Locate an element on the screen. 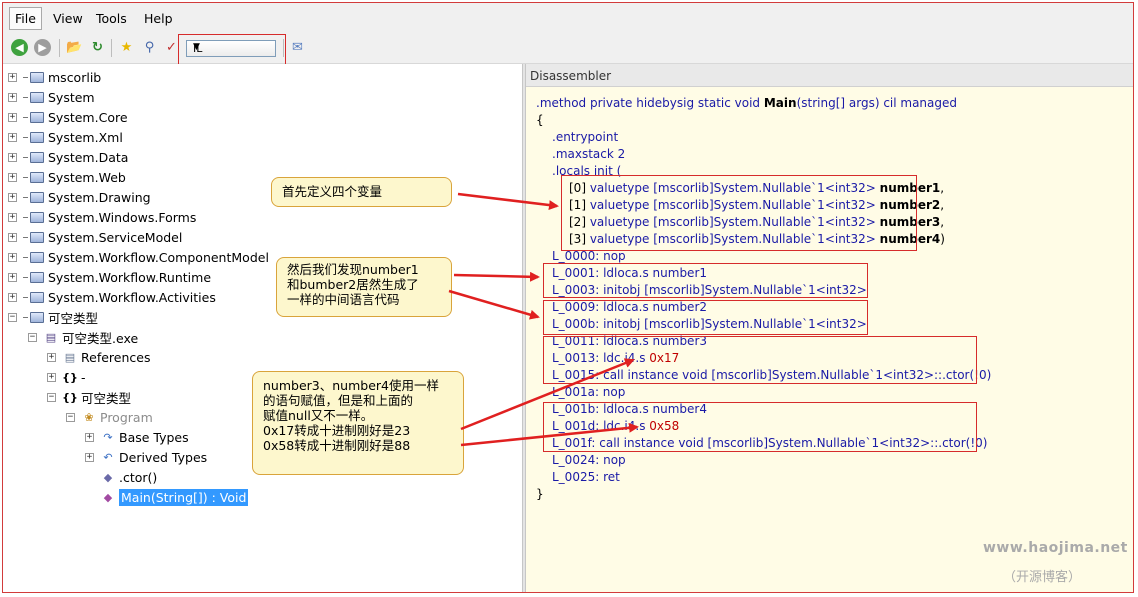 This screenshot has height=597, width=1138. tree-item-assembly: + System.Workflow.Activities is located at coordinates (112, 297).